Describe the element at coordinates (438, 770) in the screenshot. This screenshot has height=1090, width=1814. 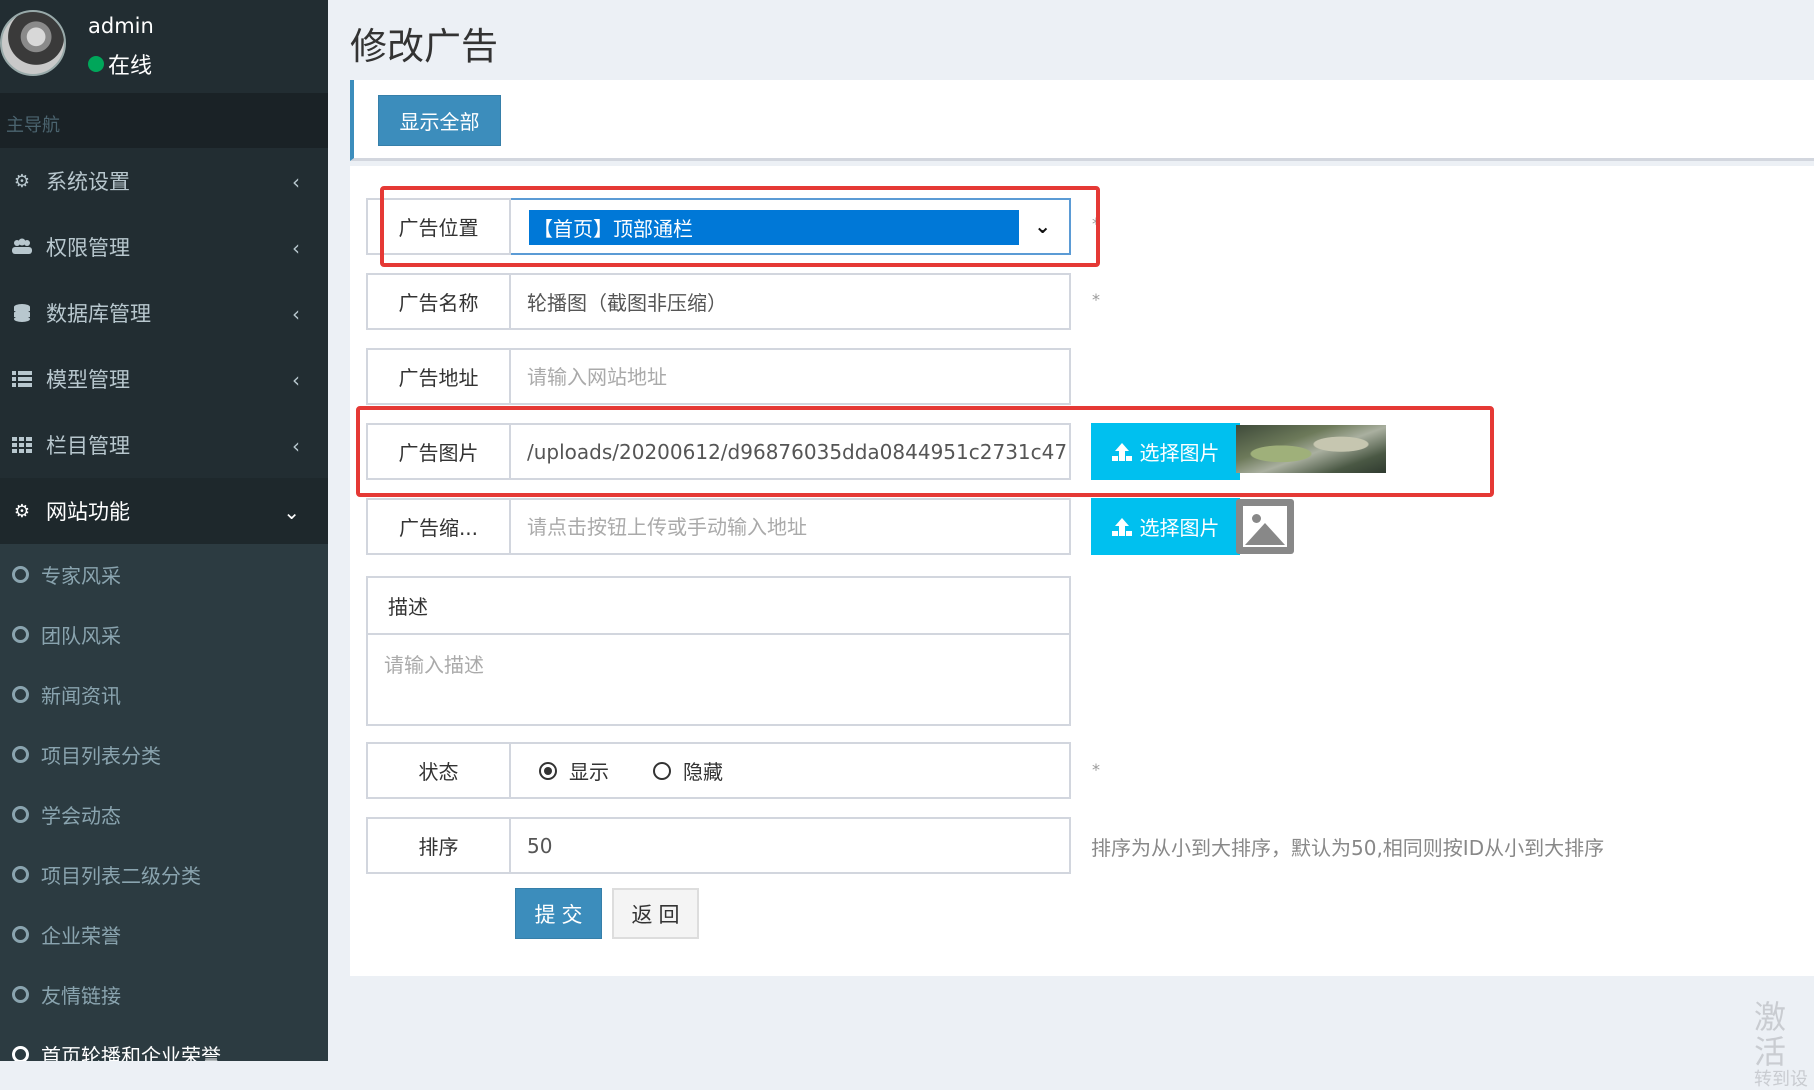
I see `status-label: 状态` at that location.